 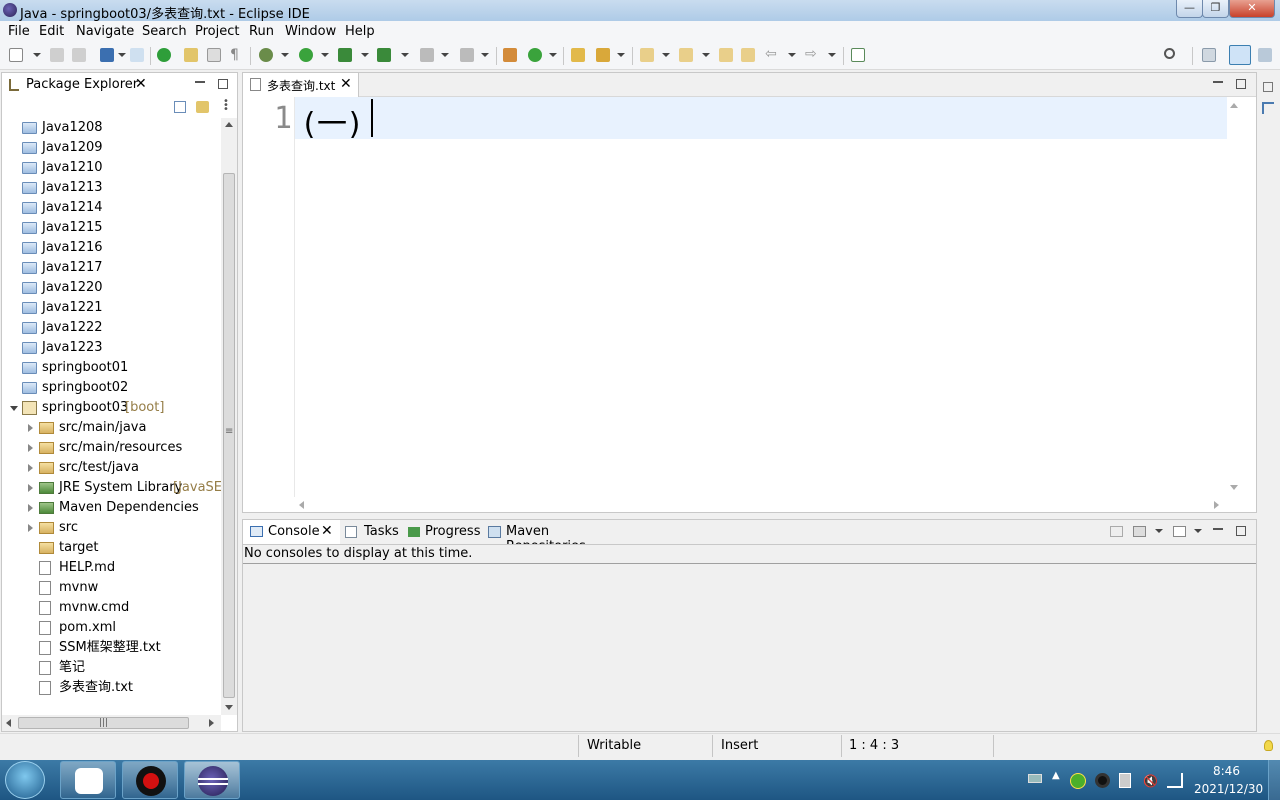 I want to click on tab-maven-repositories: Maven Repositories, so click(x=559, y=537).